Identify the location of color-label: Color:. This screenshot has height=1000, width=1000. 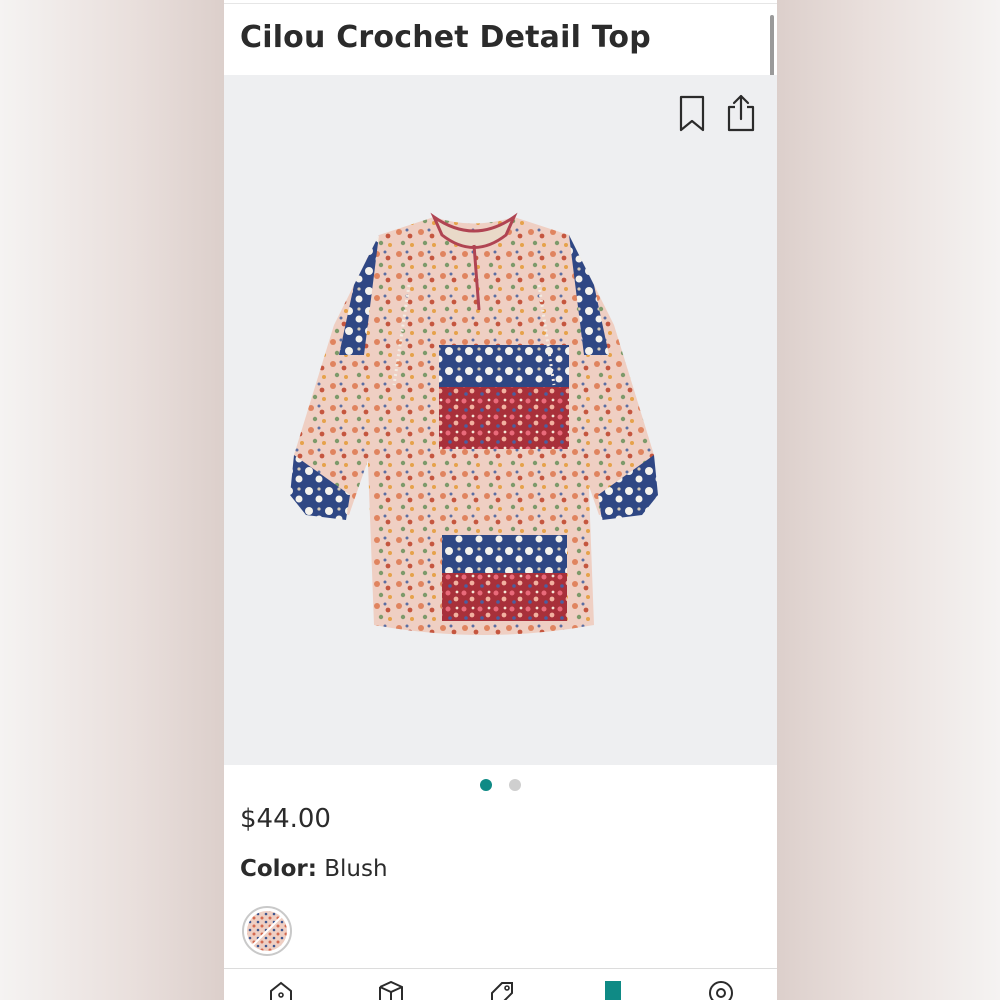
(278, 869).